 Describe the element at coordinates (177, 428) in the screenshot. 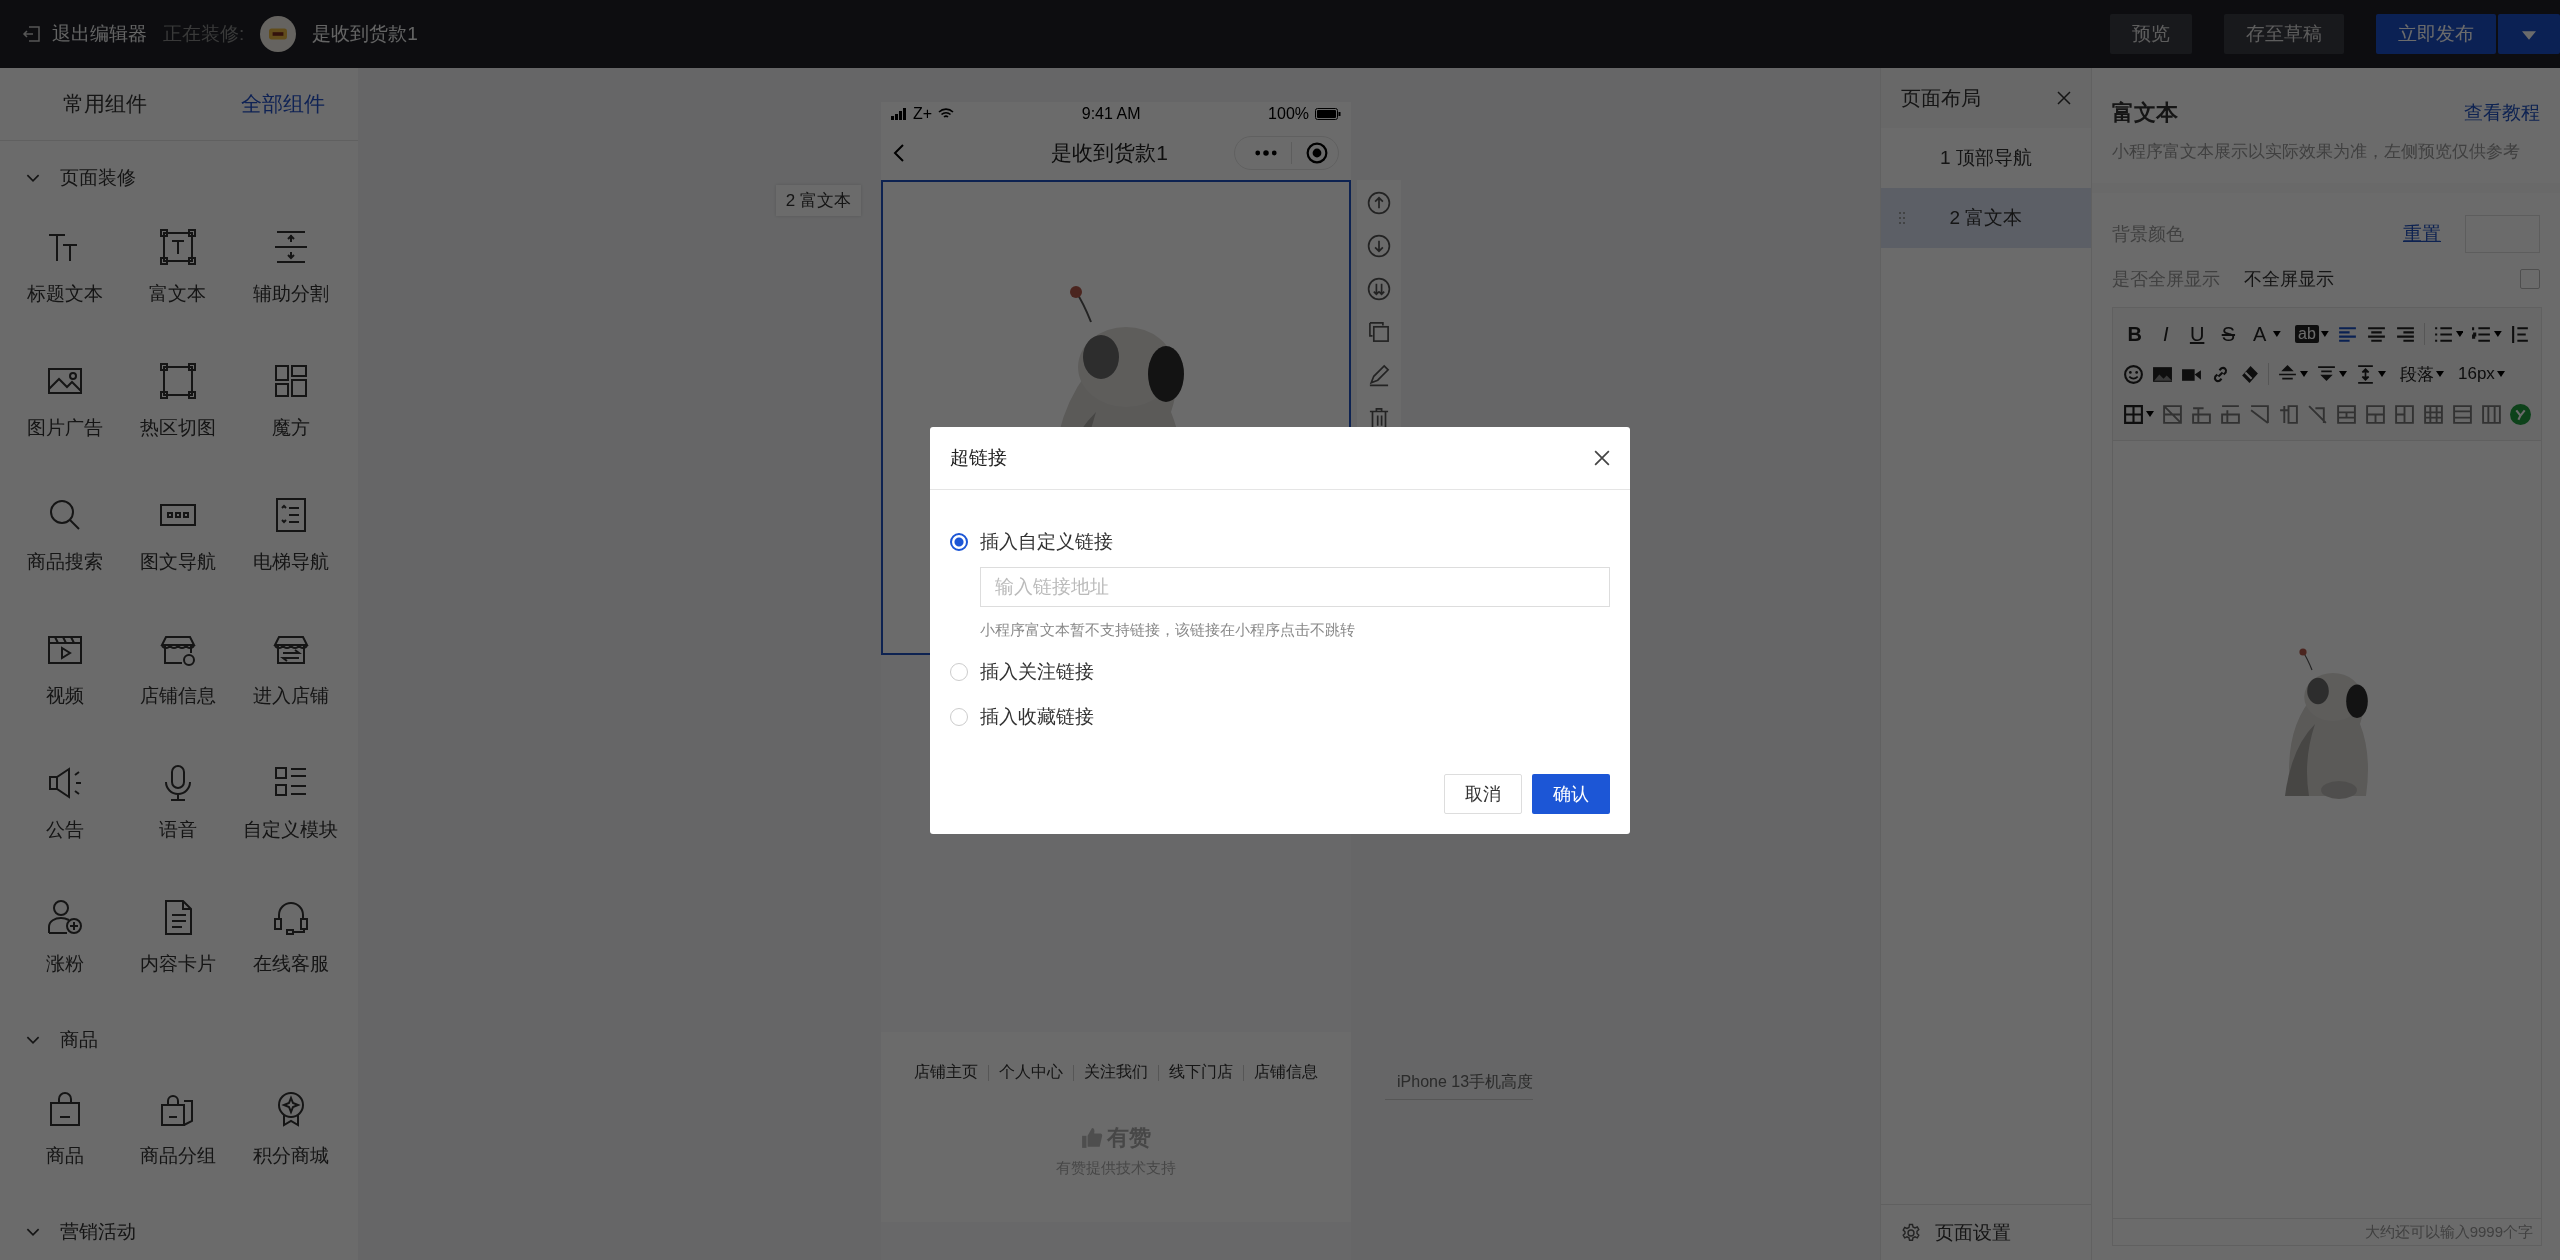

I see `component-label: 热区切图` at that location.